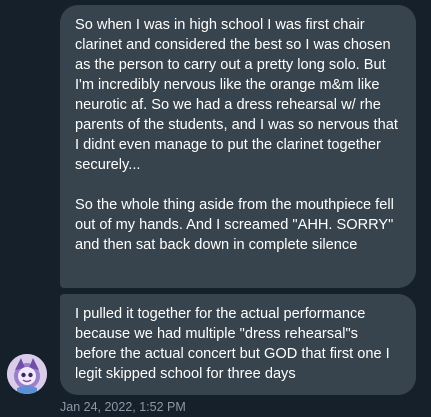  Describe the element at coordinates (123, 407) in the screenshot. I see `message-timestamp: Jan 24, 2022, 1:52 PM` at that location.